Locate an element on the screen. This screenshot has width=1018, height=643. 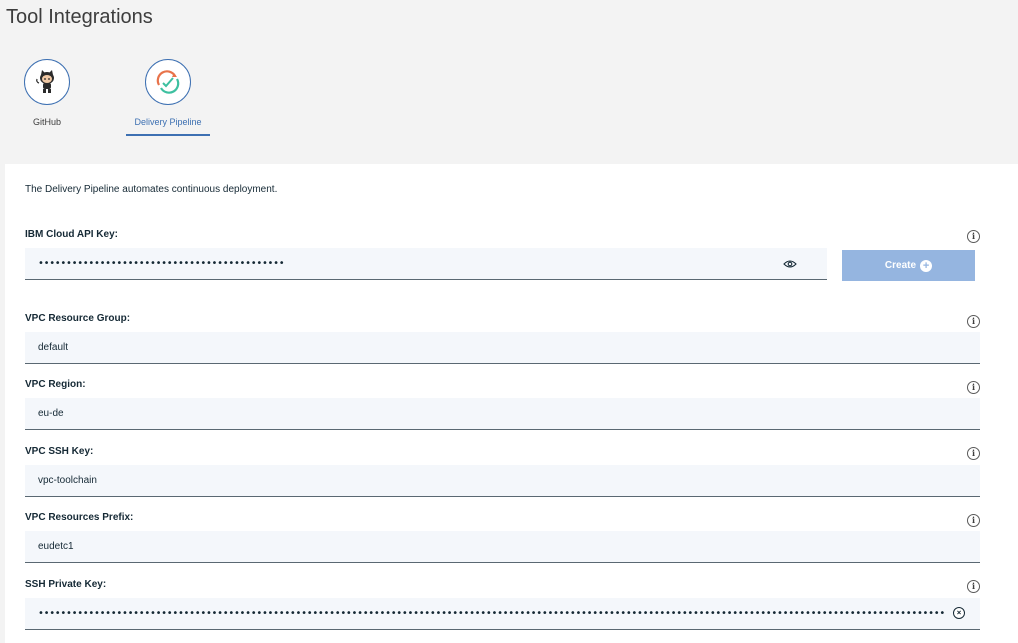
active-tab-indicator is located at coordinates (168, 135).